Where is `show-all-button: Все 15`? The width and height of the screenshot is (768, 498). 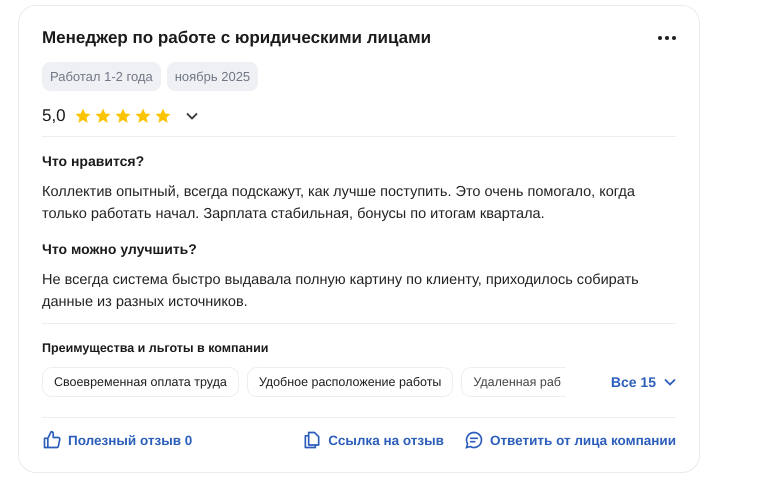 show-all-button: Все 15 is located at coordinates (643, 382).